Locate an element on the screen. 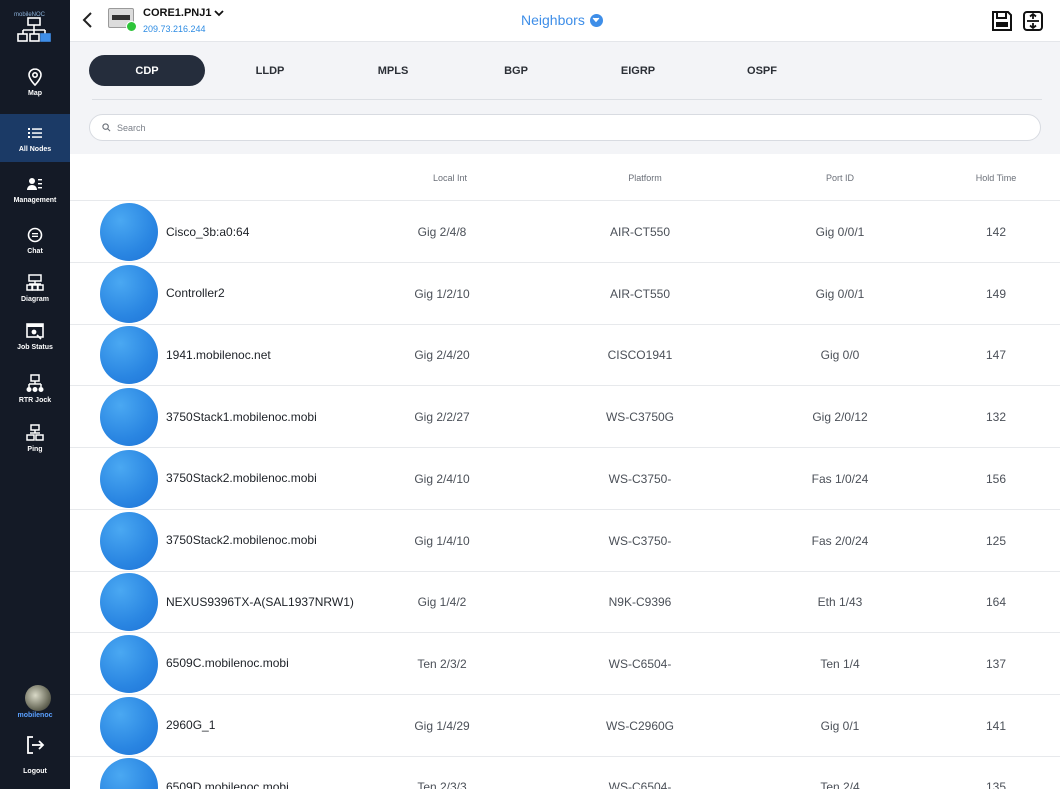  app-logo: mobileNOC is located at coordinates (35, 28).